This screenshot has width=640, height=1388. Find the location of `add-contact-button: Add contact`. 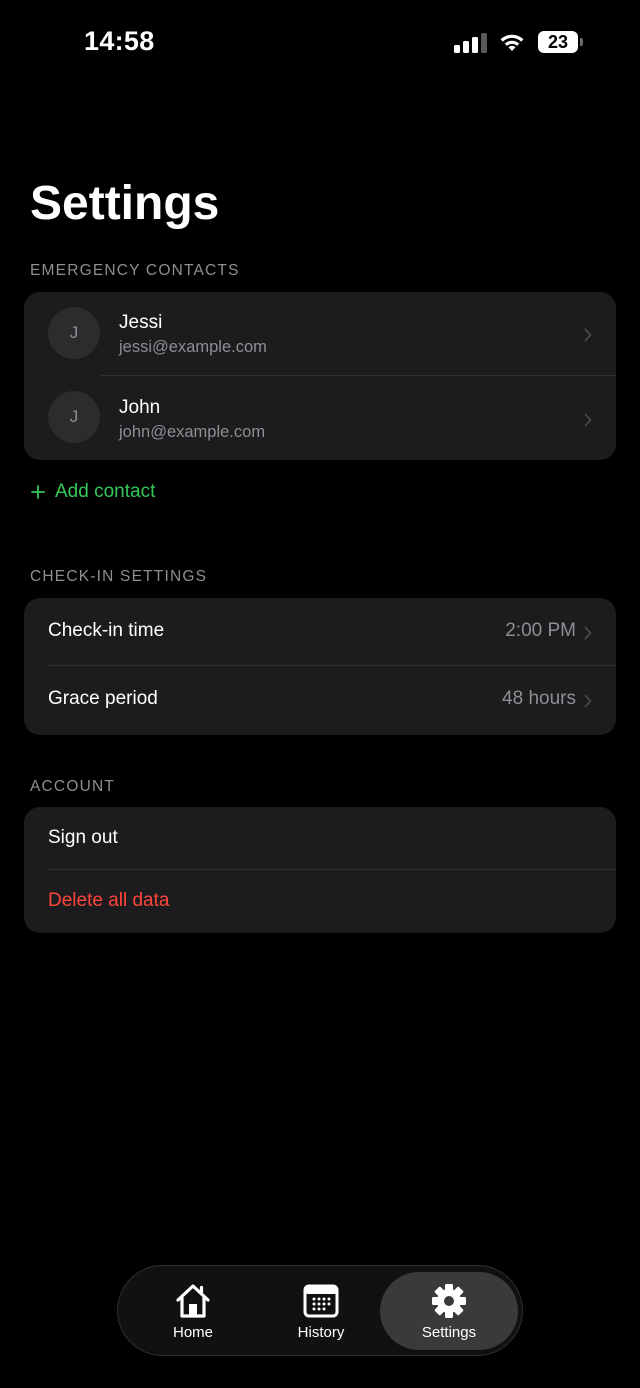

add-contact-button: Add contact is located at coordinates (92, 492).